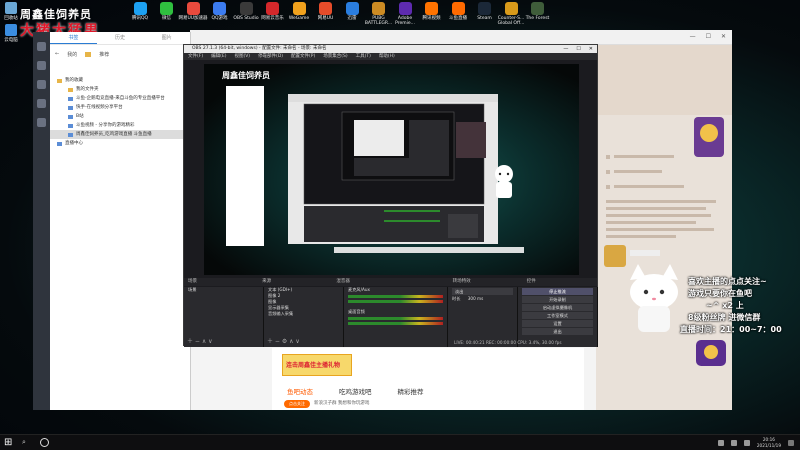  What do you see at coordinates (87, 89) in the screenshot?
I see `tree-item-label: 我的文件夹` at bounding box center [87, 89].